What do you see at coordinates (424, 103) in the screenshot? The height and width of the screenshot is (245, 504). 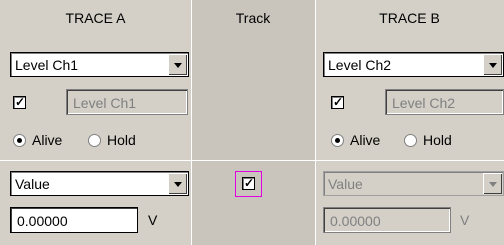 I see `trace-b-label-text: Level Ch2` at bounding box center [424, 103].